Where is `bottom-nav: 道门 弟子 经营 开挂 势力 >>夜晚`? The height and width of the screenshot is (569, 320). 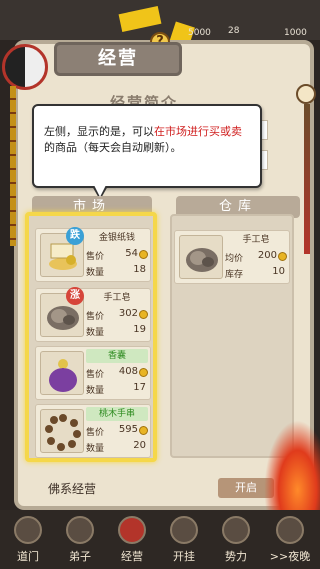 bottom-nav: 道门 弟子 经营 开挂 势力 >>夜晚 is located at coordinates (160, 539).